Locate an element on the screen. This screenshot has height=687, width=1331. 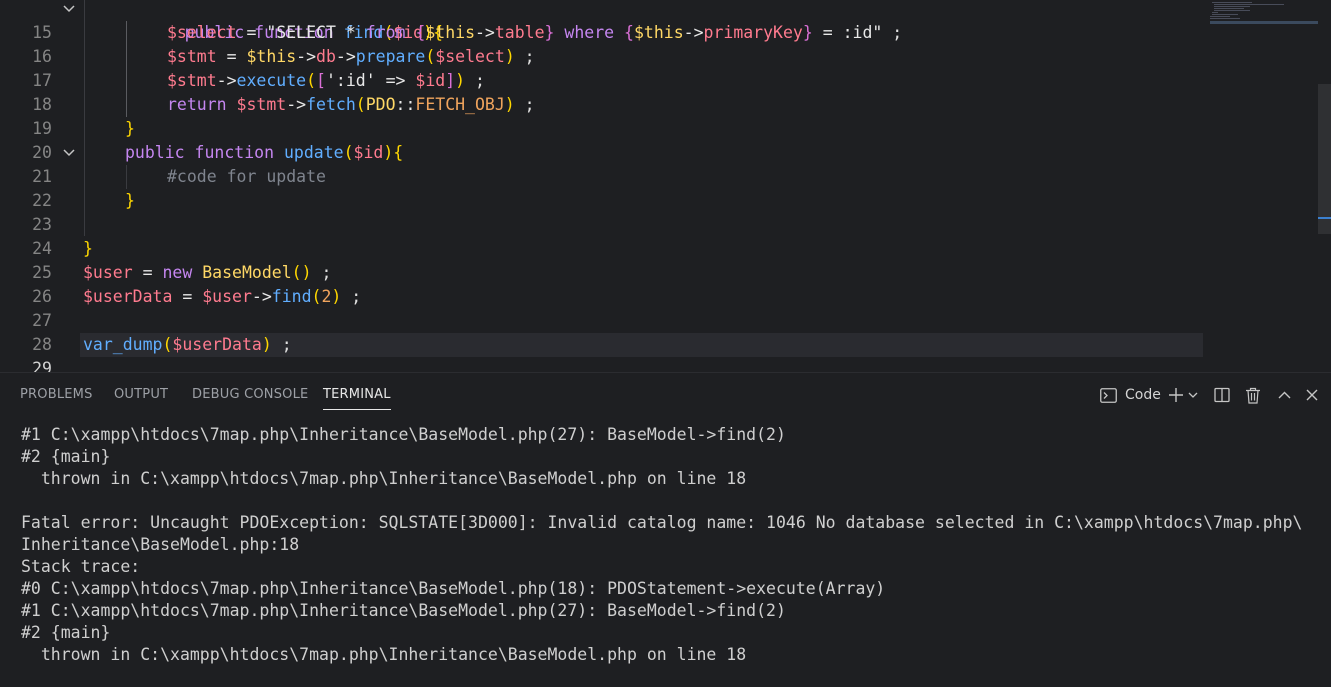
token-sql-keyword: where is located at coordinates (589, 32).